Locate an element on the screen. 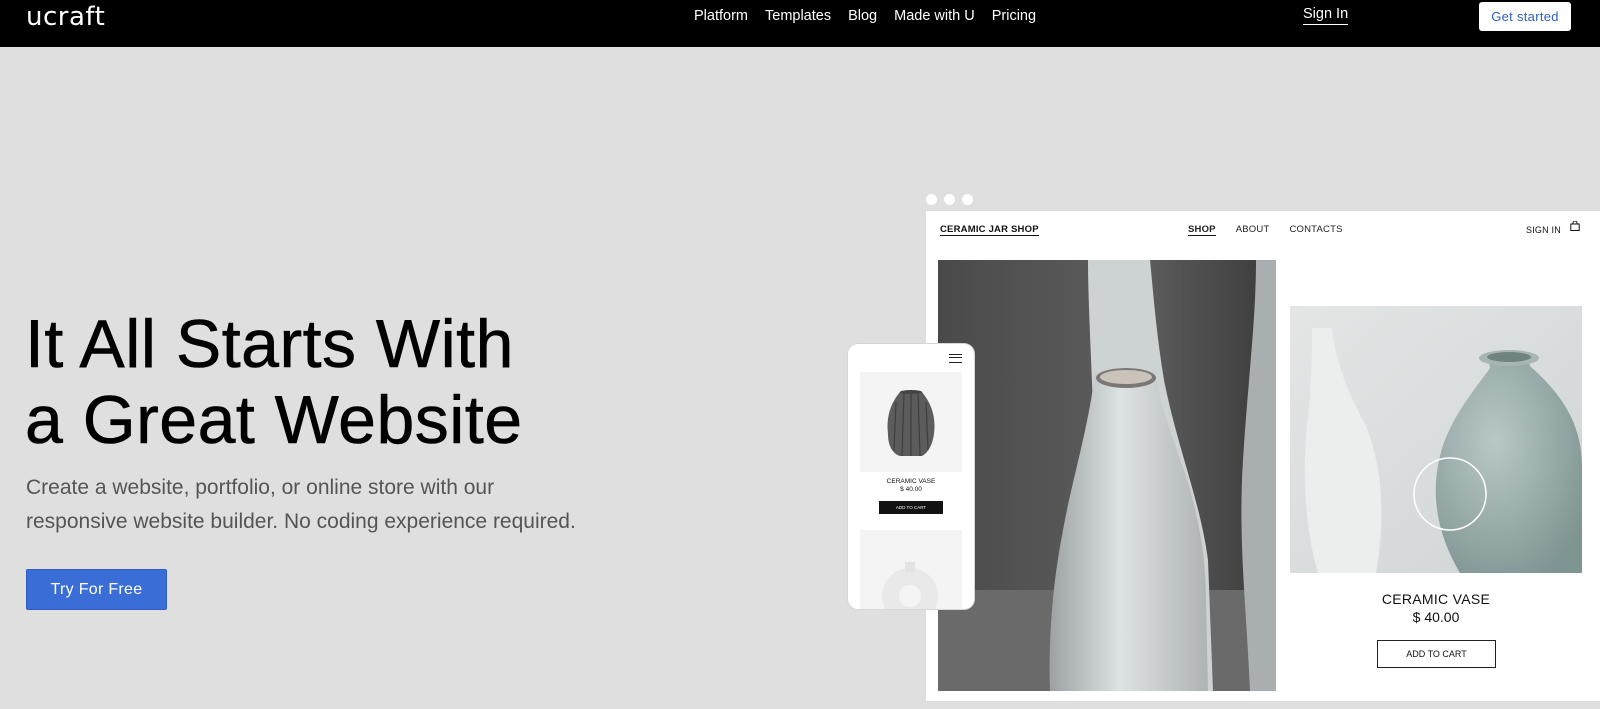 The width and height of the screenshot is (1600, 709). browser-window-dots is located at coordinates (953, 199).